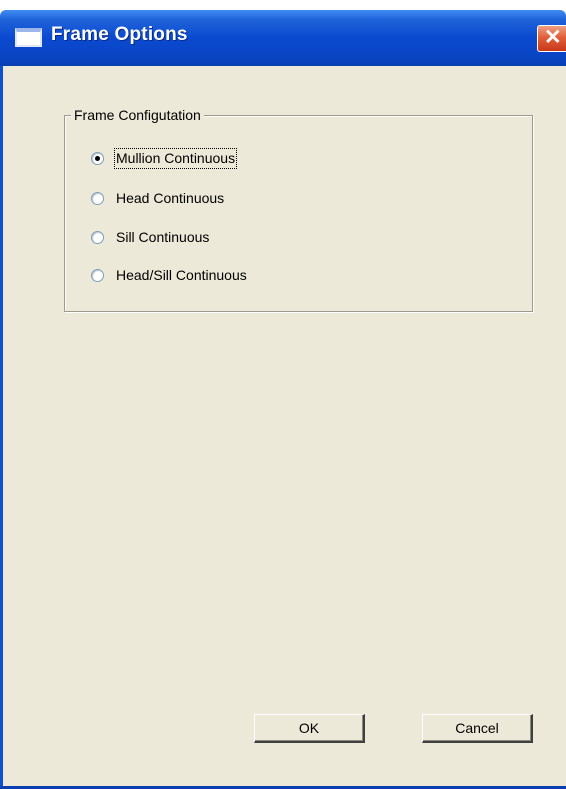 This screenshot has width=566, height=789. I want to click on radio-head-continuous: Head Continuous, so click(157, 198).